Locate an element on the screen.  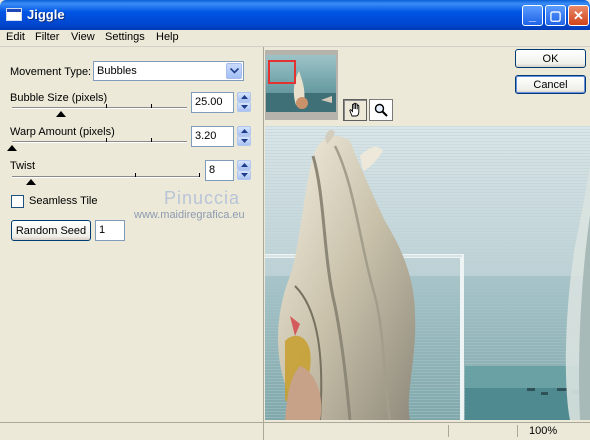
title-bar: Jiggle _ ▢ ✕ is located at coordinates (295, 15).